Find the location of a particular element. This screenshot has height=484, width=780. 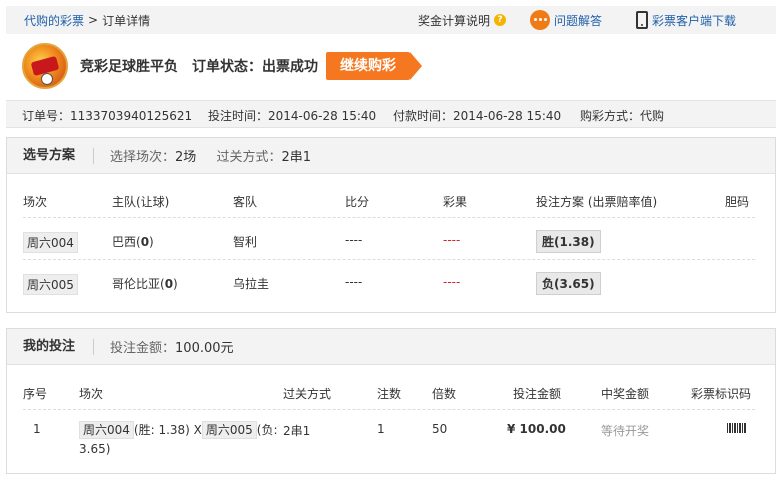

bet-amount: ¥ 100.00 is located at coordinates (536, 429).